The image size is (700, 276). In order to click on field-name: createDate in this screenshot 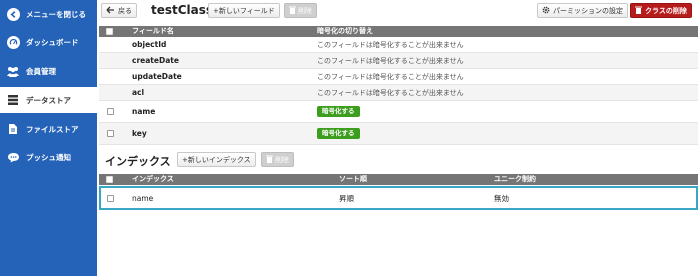, I will do `click(155, 60)`.